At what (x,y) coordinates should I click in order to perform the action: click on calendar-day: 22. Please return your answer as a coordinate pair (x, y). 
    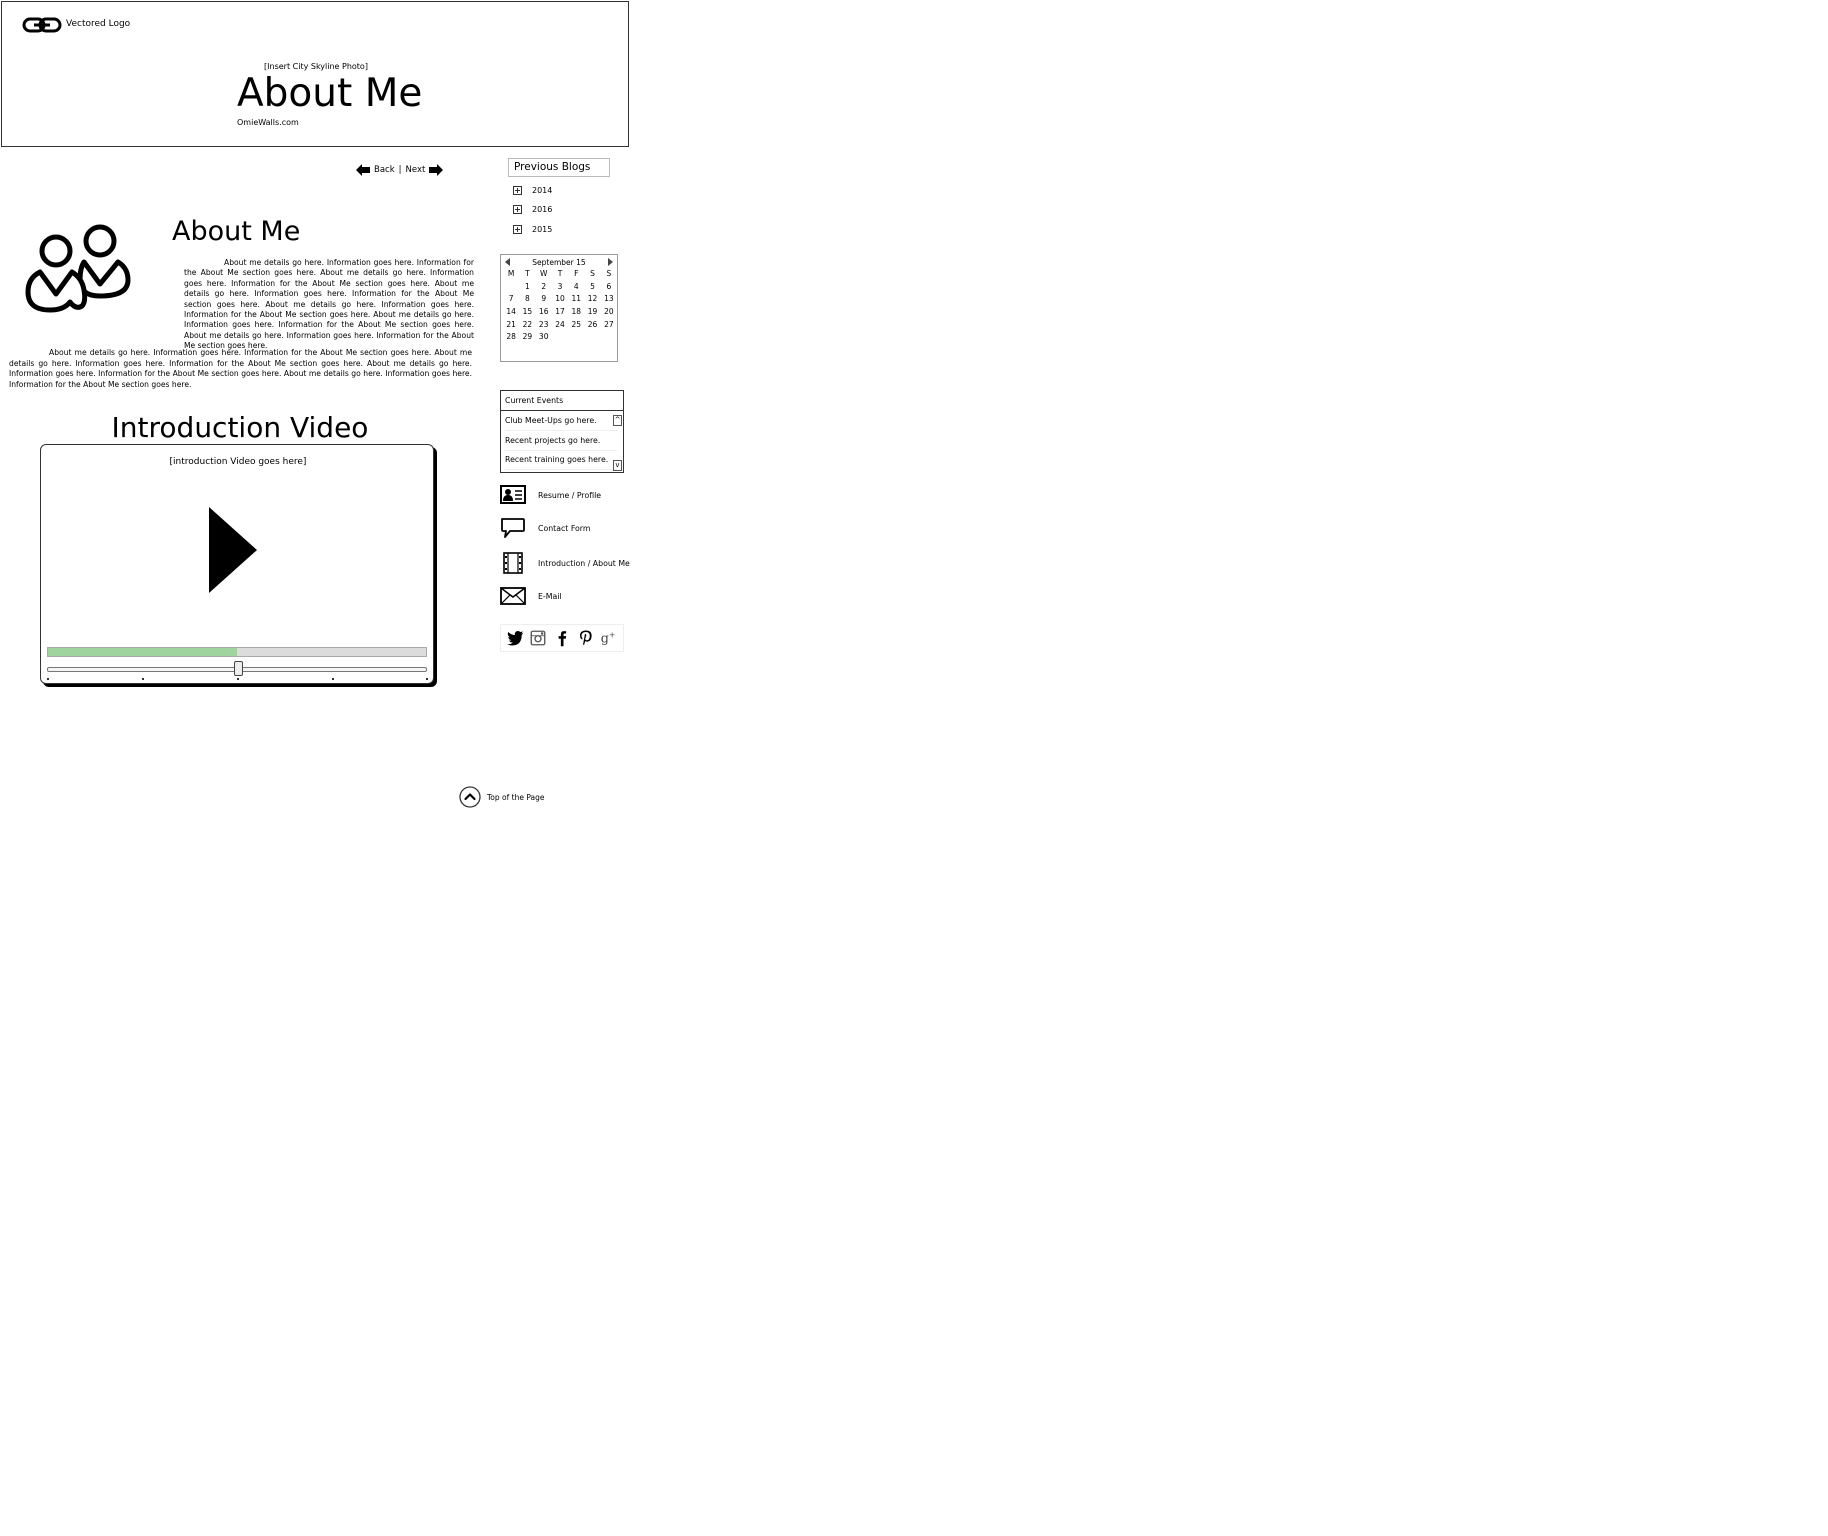
    Looking at the image, I should click on (527, 324).